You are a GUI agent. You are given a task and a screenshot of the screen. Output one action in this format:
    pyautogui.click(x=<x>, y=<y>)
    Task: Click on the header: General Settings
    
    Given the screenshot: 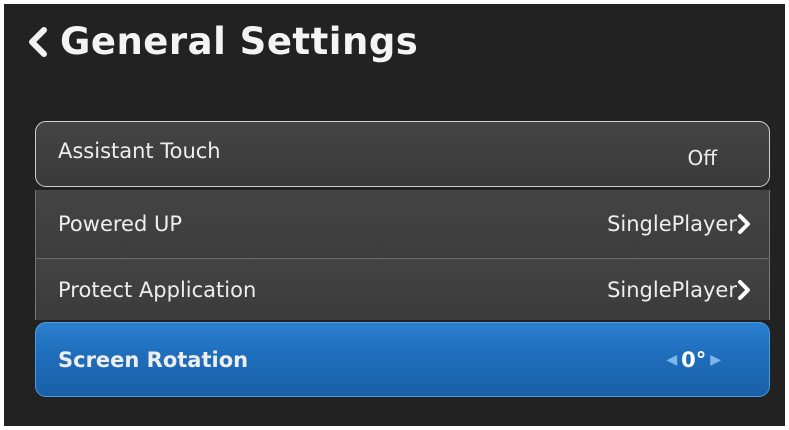 What is the action you would take?
    pyautogui.click(x=222, y=41)
    